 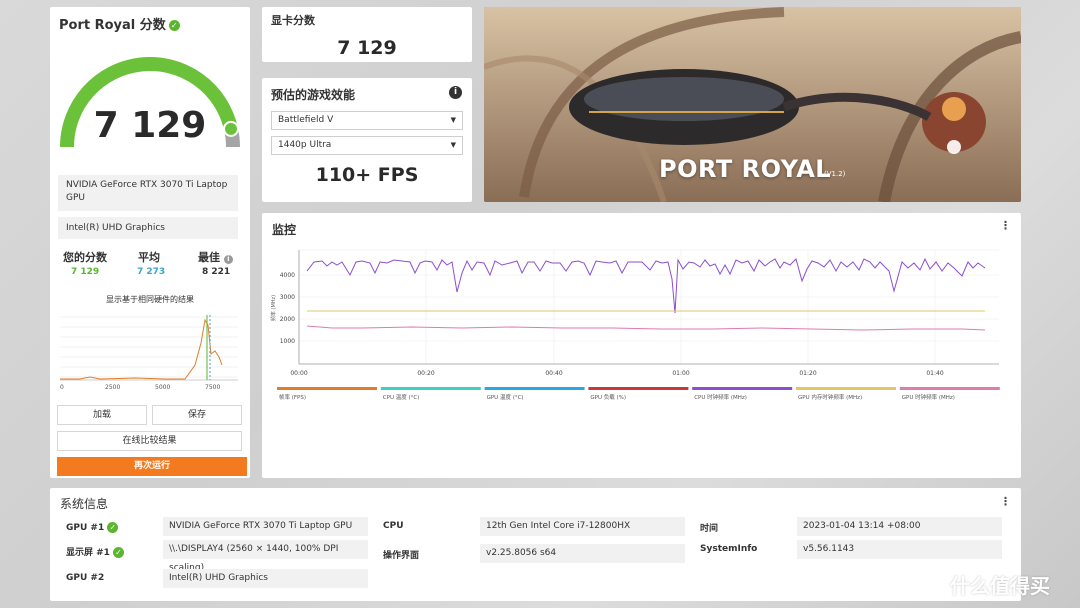 What do you see at coordinates (835, 174) in the screenshot?
I see `hero-version: (V1.2)` at bounding box center [835, 174].